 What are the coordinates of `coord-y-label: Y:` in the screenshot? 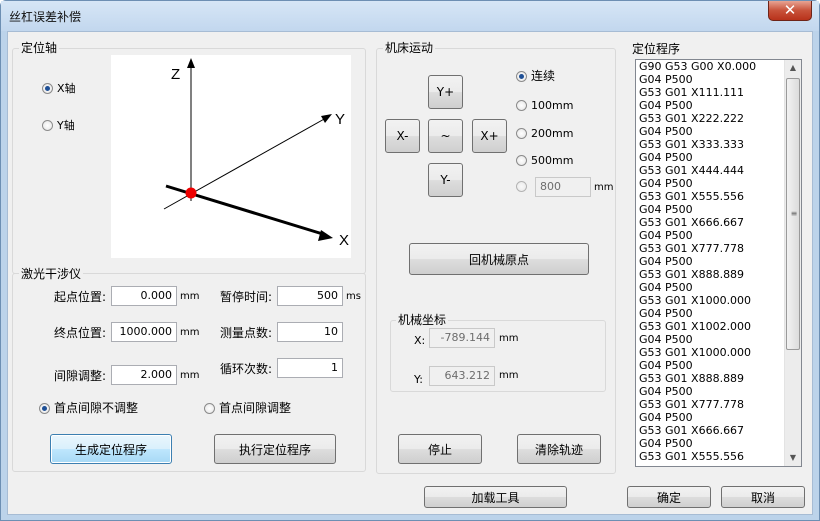 It's located at (418, 379).